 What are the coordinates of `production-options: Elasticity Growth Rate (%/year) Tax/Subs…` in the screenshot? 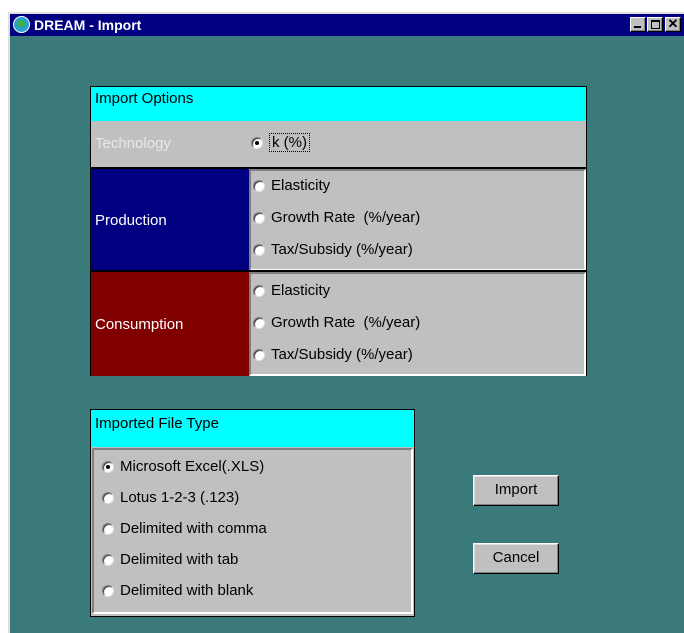 It's located at (417, 220).